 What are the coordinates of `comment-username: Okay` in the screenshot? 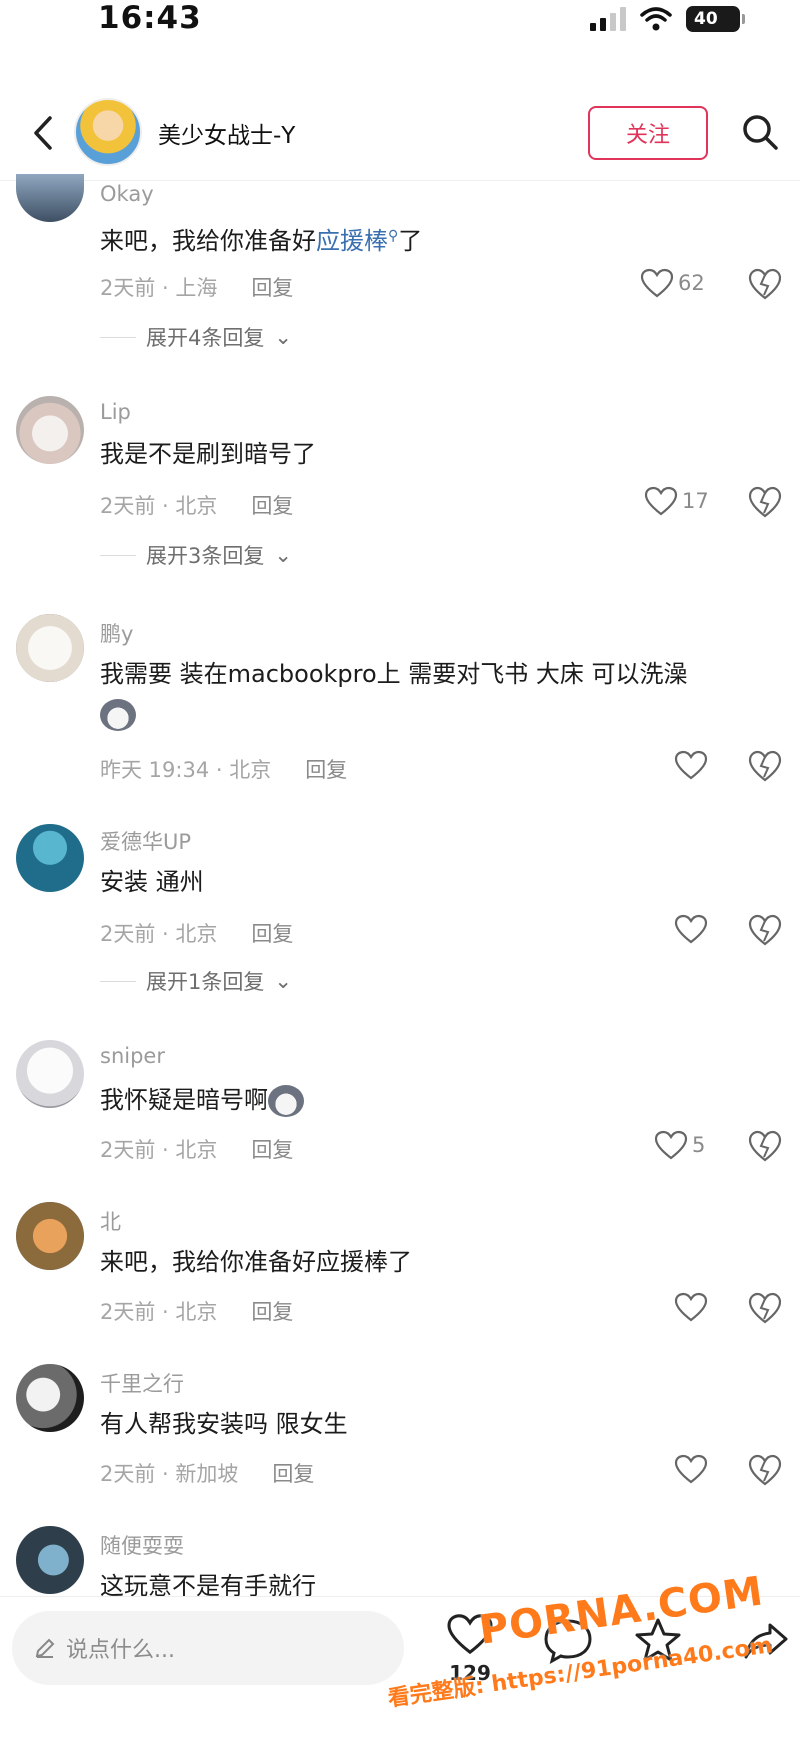 It's located at (127, 194).